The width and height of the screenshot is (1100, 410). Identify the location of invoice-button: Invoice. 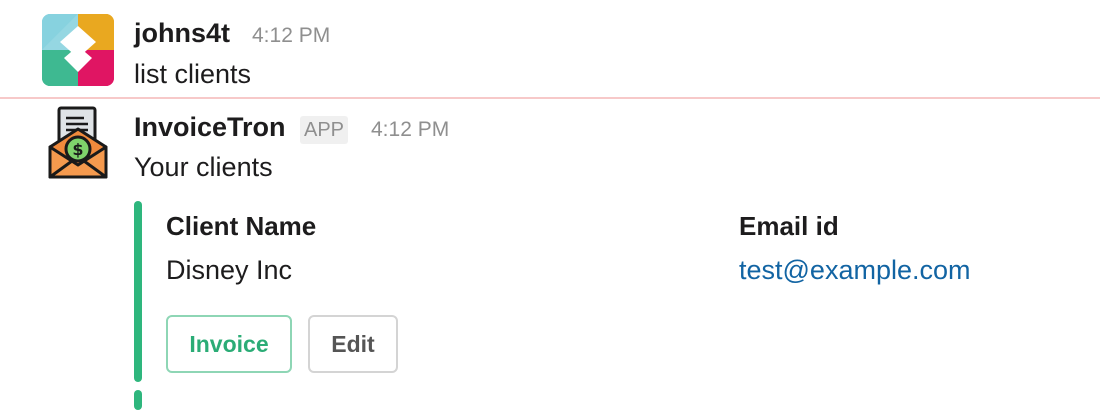
(229, 344).